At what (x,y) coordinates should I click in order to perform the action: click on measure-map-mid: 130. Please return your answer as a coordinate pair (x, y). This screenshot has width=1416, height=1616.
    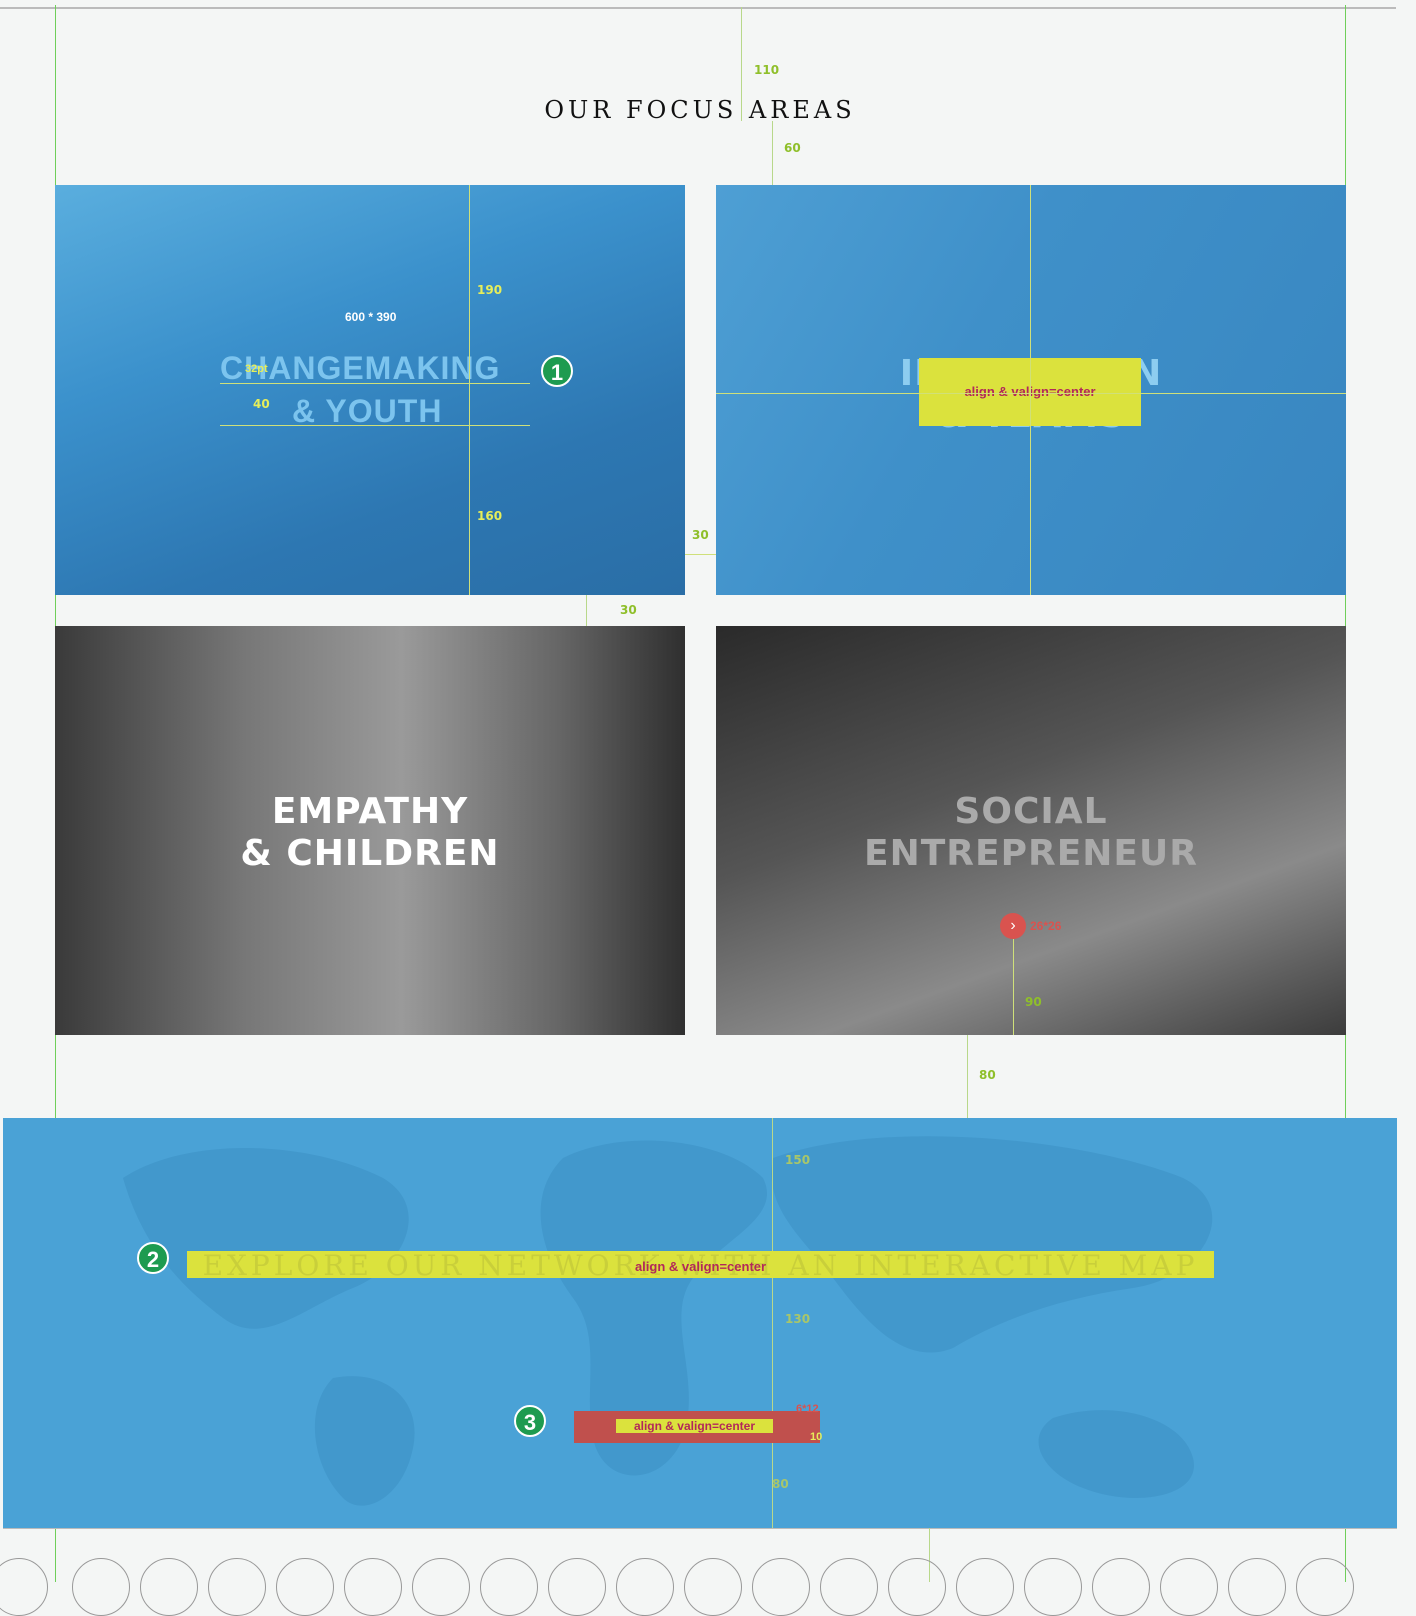
    Looking at the image, I should click on (798, 1319).